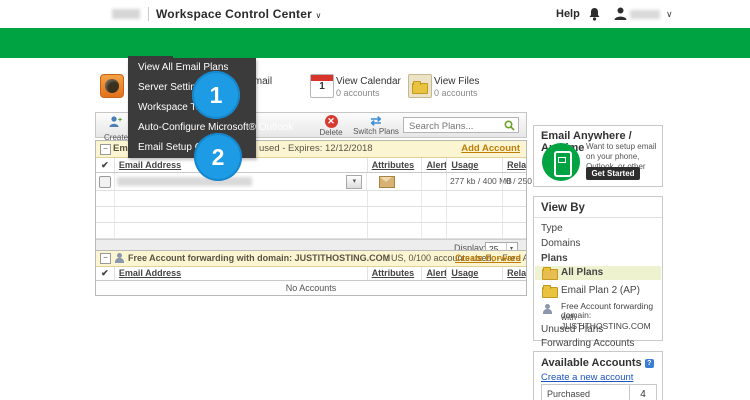  I want to click on add-account-link: Add Account, so click(490, 149).